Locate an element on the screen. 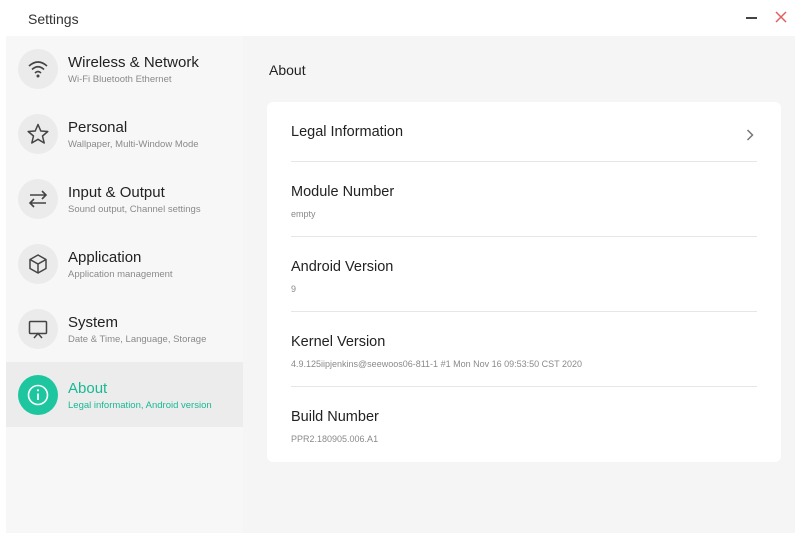 This screenshot has width=795, height=533. row-label: Legal Information is located at coordinates (347, 132).